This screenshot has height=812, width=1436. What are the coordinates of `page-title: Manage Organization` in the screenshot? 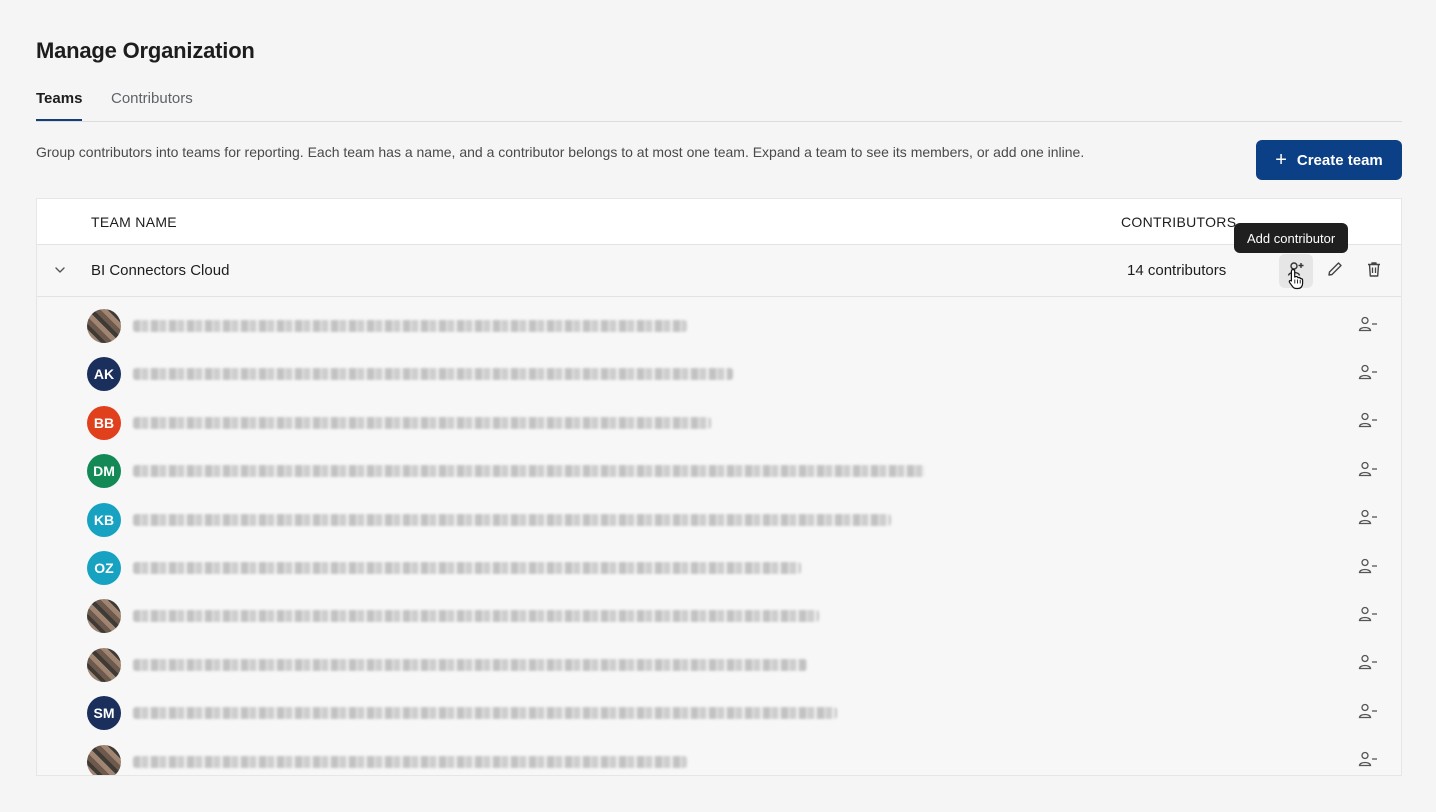 It's located at (145, 50).